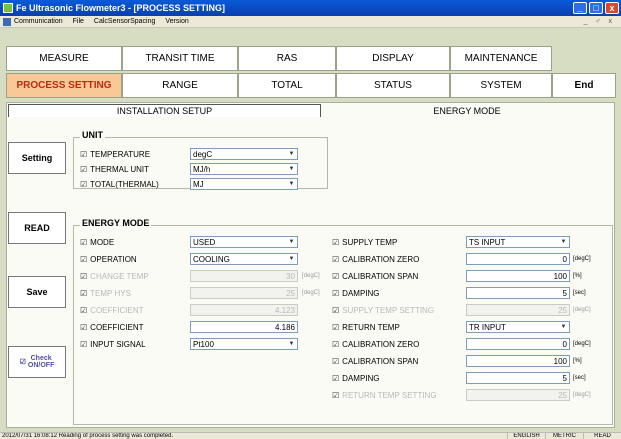 The height and width of the screenshot is (439, 621). I want to click on supply-temp-select: TS INPUT ▼, so click(518, 242).